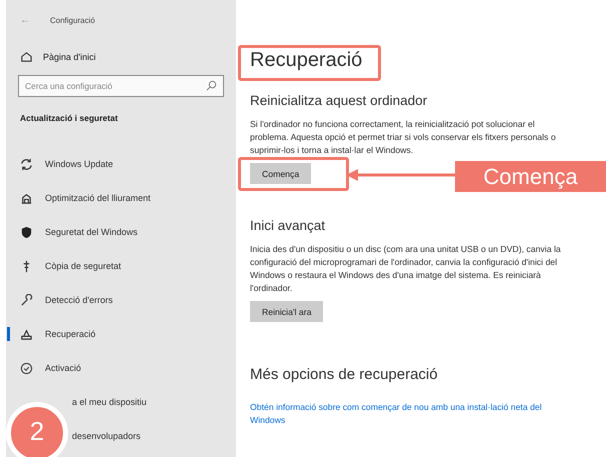 Image resolution: width=606 pixels, height=457 pixels. What do you see at coordinates (288, 225) in the screenshot?
I see `section-heading: Inici avançat` at bounding box center [288, 225].